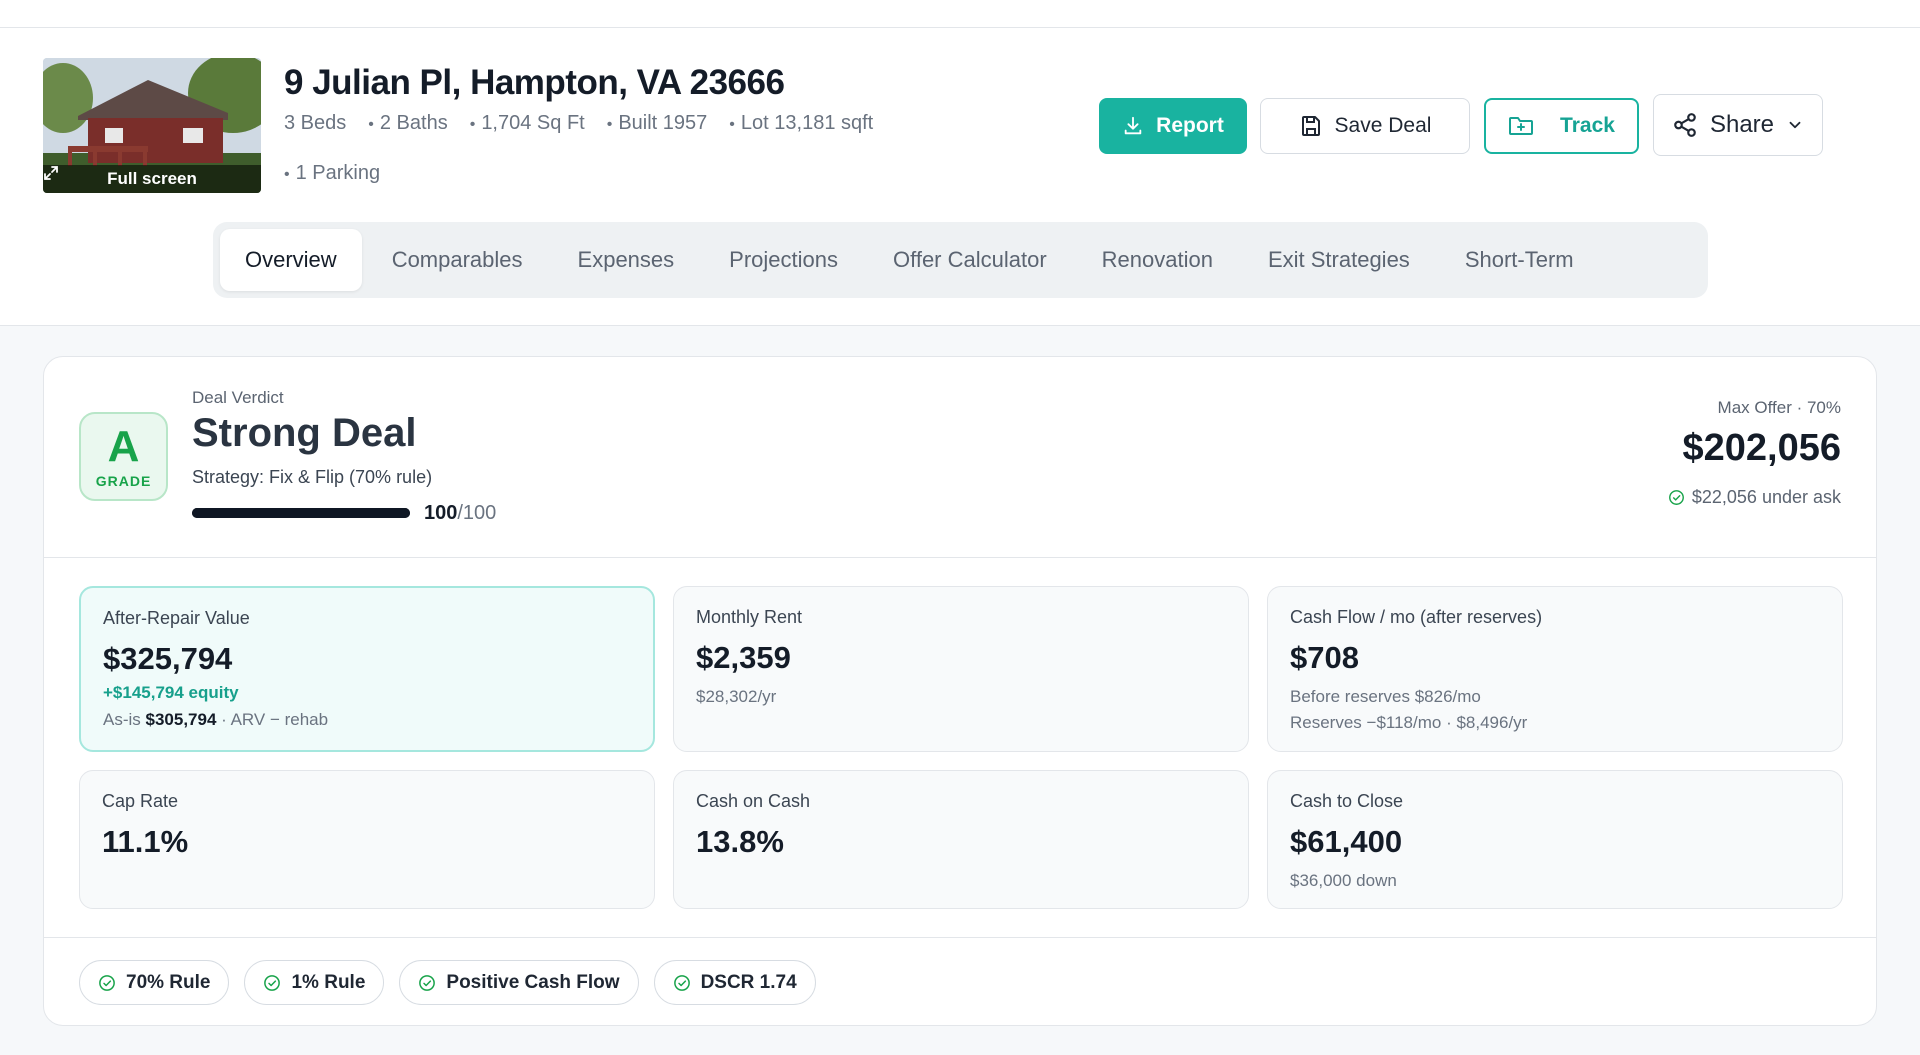  I want to click on check-chip-70-rule: 70% Rule, so click(154, 982).